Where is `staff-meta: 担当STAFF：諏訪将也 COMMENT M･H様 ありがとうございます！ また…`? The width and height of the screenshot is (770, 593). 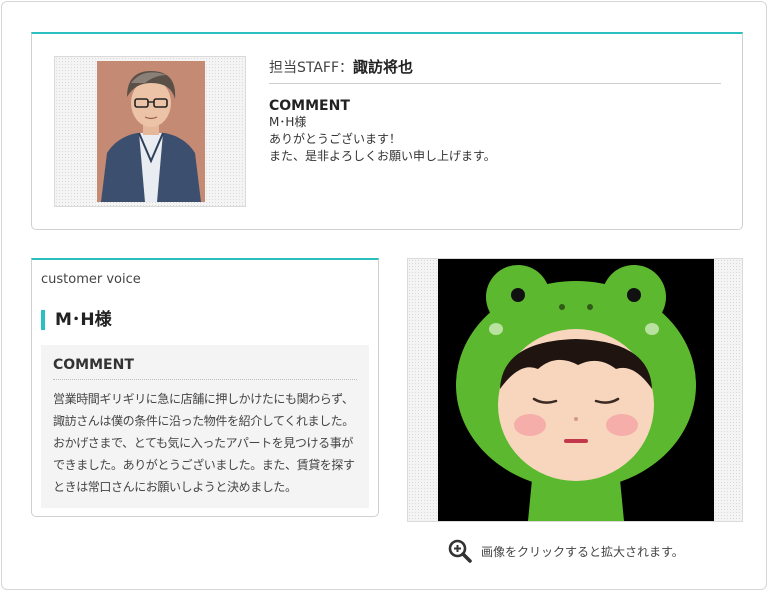
staff-meta: 担当STAFF：諏訪将也 COMMENT M･H様 ありがとうございます！ また… is located at coordinates (495, 110).